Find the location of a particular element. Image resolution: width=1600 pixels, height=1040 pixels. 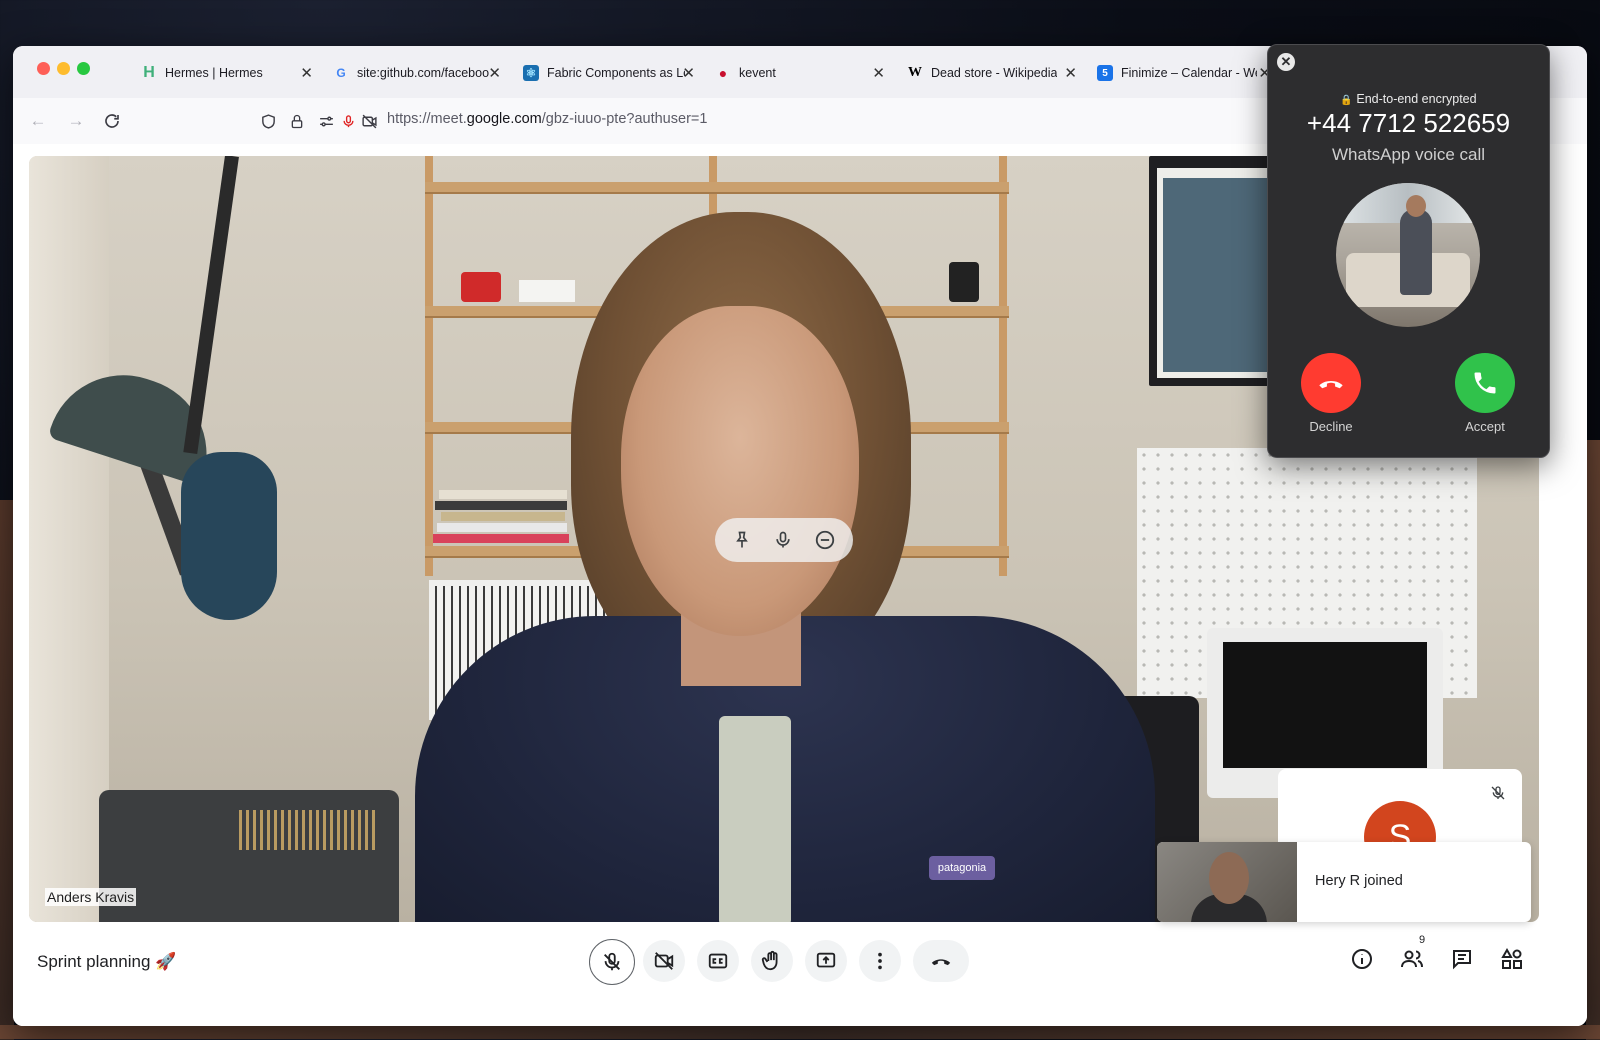

participant-name-label: Anders Kravis is located at coordinates (91, 897).